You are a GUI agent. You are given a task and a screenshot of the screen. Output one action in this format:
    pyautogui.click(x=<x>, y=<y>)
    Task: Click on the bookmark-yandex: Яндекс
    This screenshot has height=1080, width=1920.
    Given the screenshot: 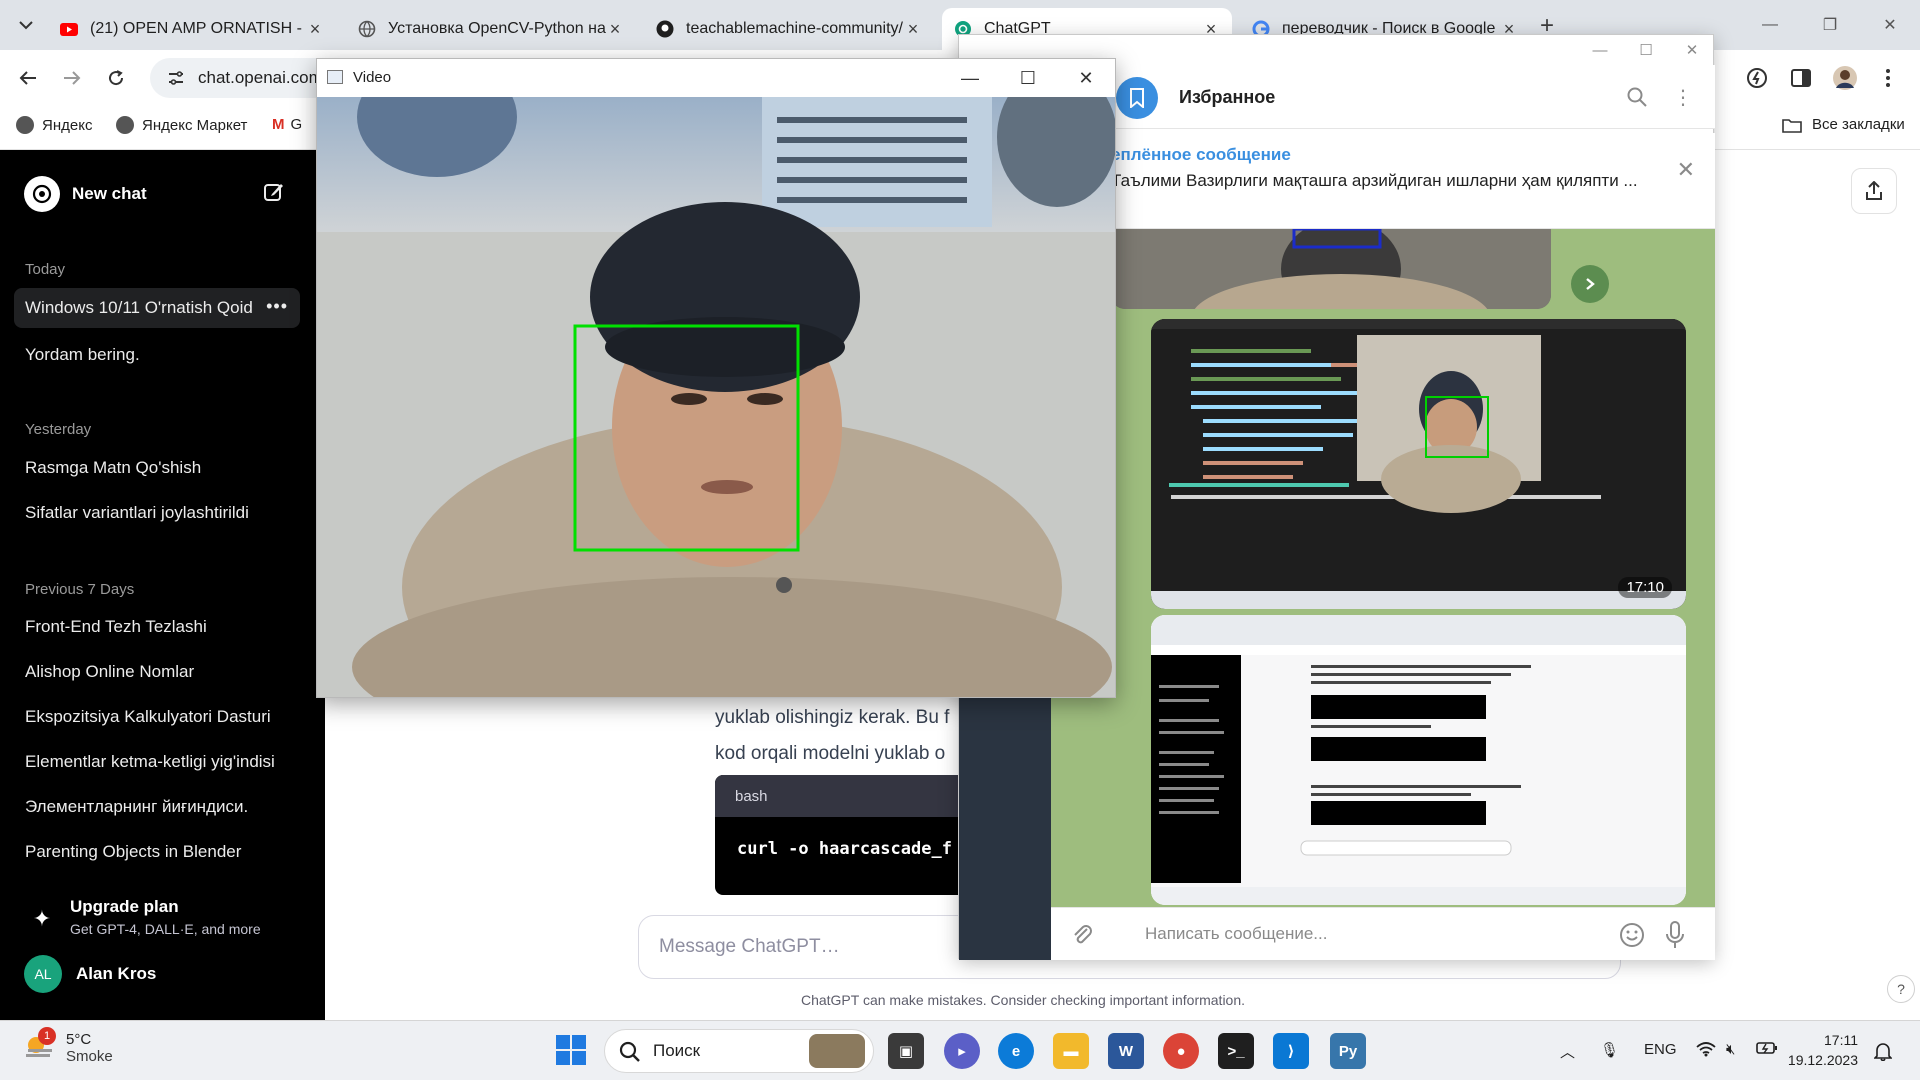 What is the action you would take?
    pyautogui.click(x=54, y=125)
    